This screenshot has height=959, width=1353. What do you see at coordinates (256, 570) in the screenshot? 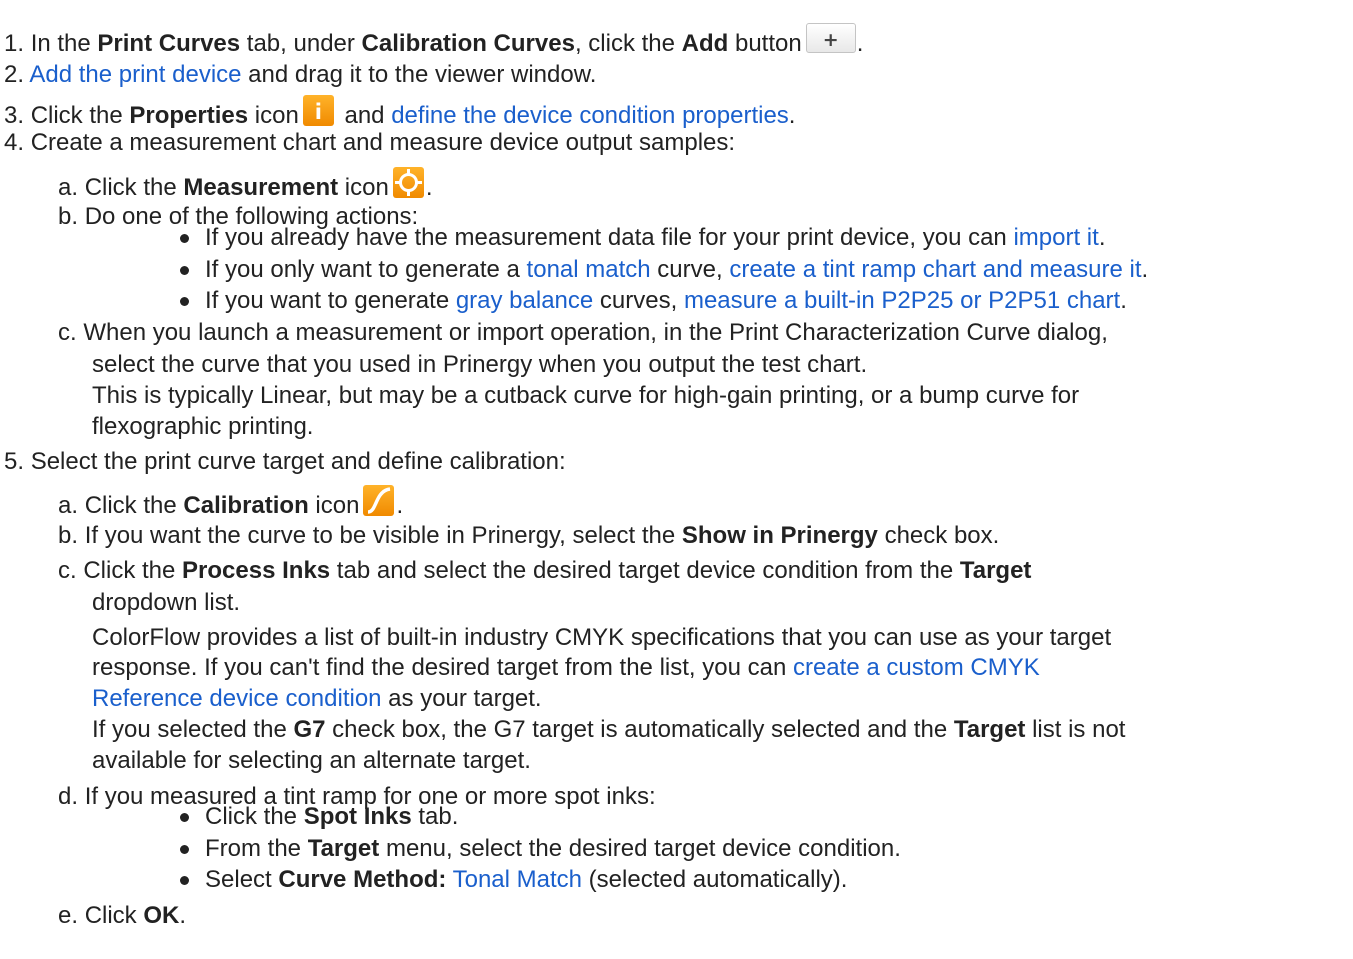
I see `bold-text: Process Inks` at bounding box center [256, 570].